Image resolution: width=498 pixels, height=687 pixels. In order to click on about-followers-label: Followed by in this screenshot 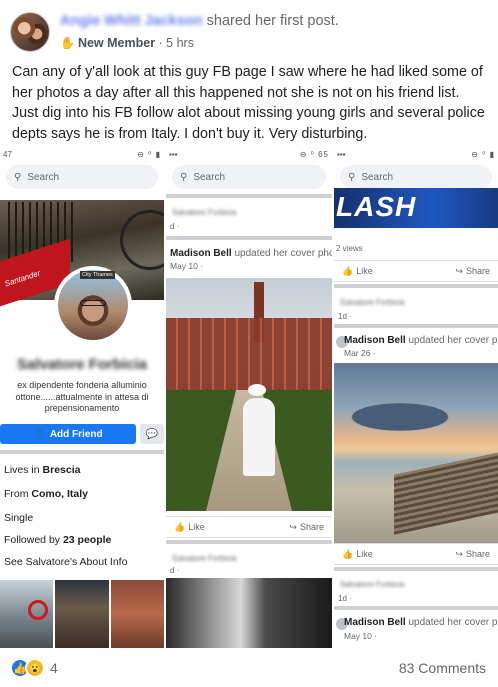, I will do `click(32, 540)`.